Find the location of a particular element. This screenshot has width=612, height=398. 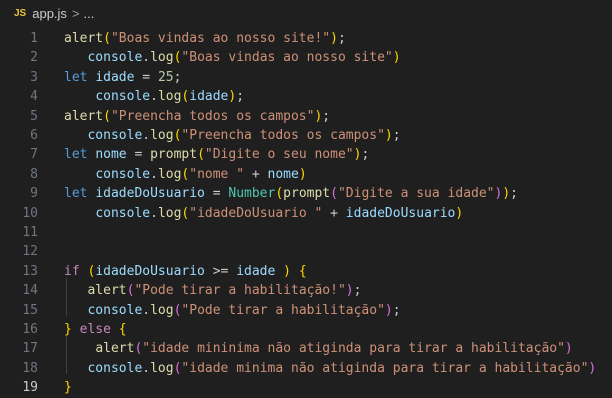

code-token: { is located at coordinates (302, 271).